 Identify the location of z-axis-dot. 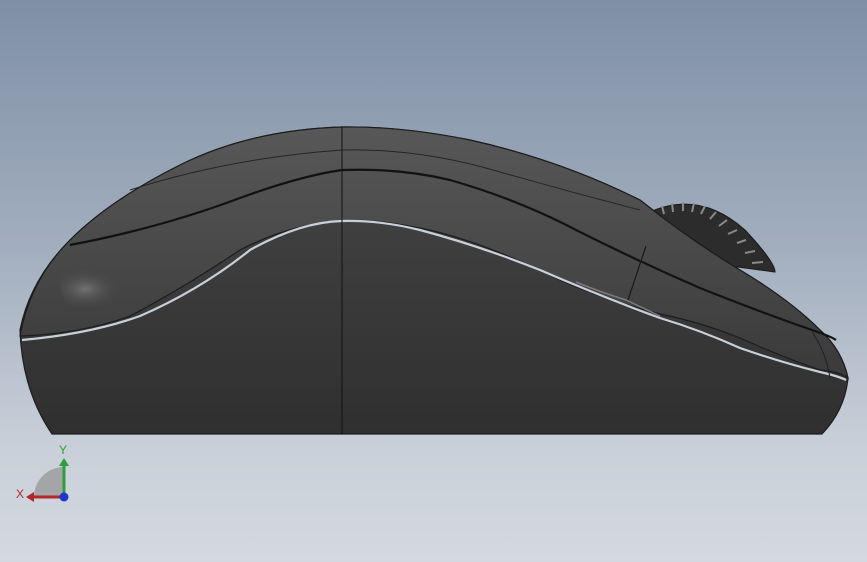
(64, 497).